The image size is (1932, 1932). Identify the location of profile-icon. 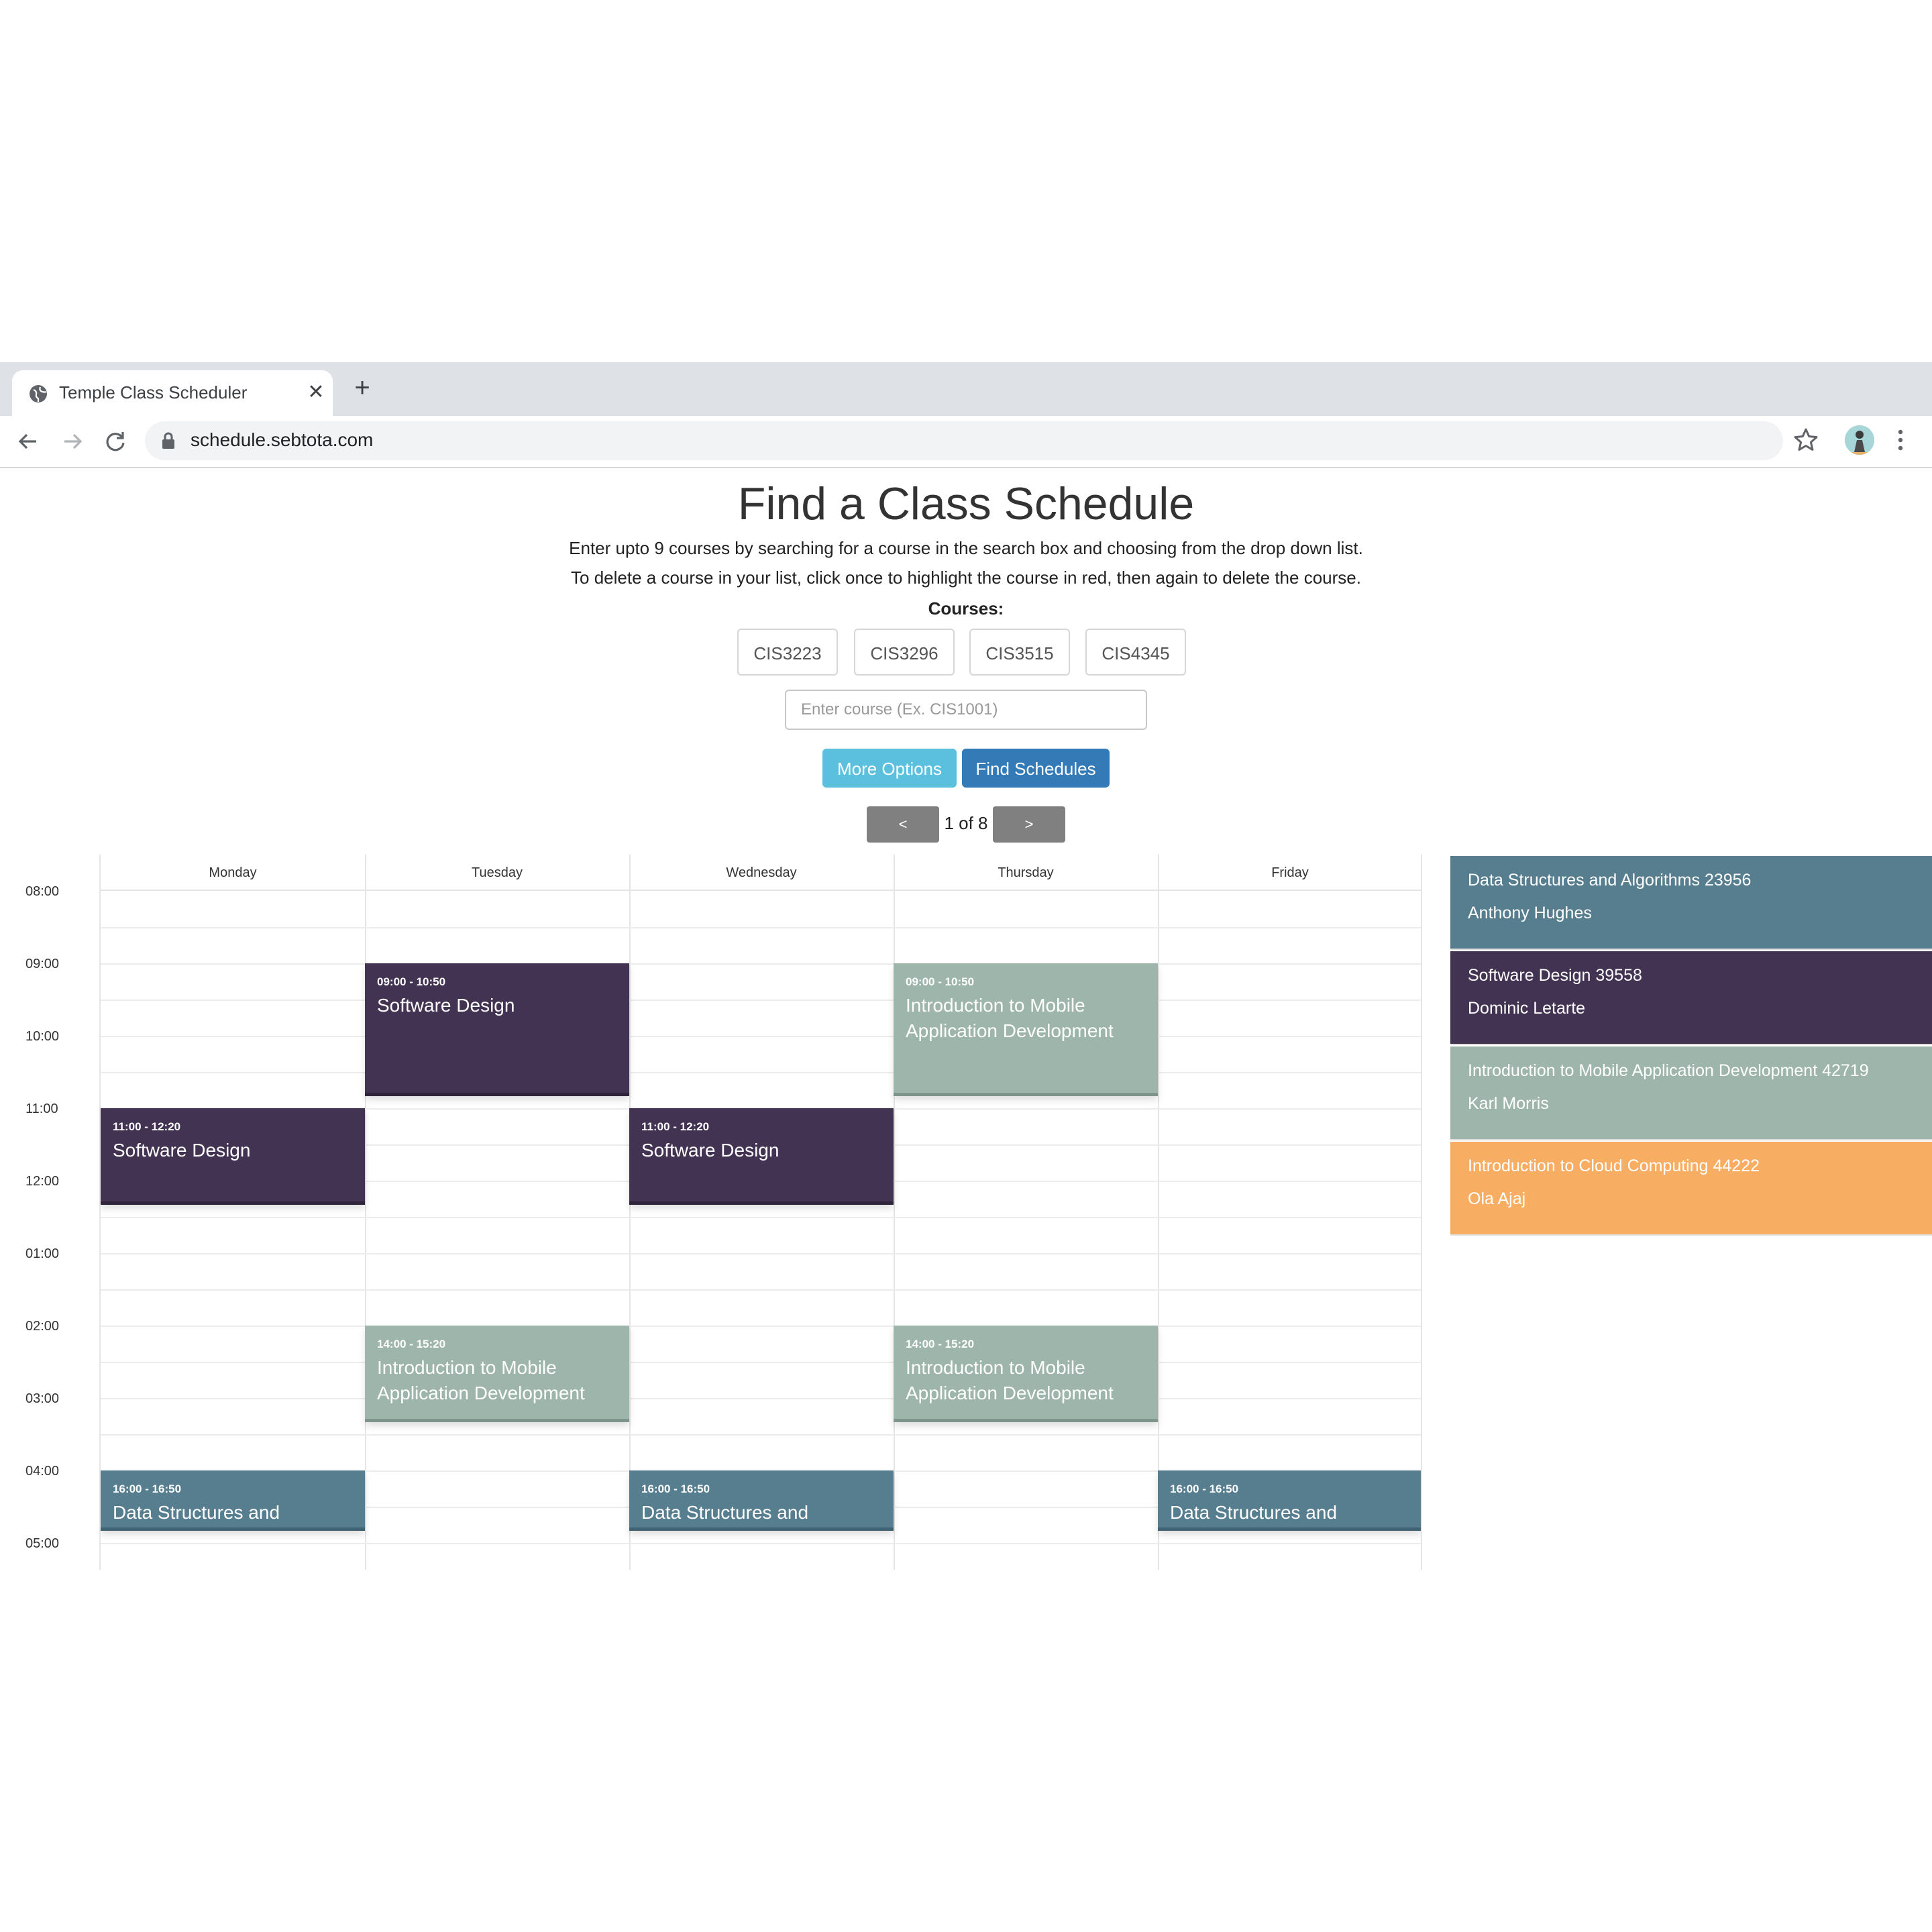
(1859, 440).